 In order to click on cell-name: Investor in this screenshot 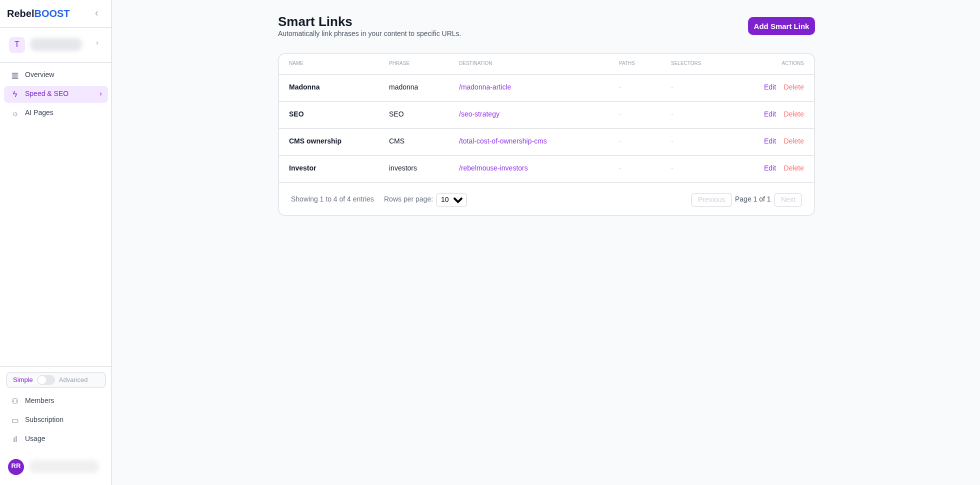, I will do `click(303, 169)`.